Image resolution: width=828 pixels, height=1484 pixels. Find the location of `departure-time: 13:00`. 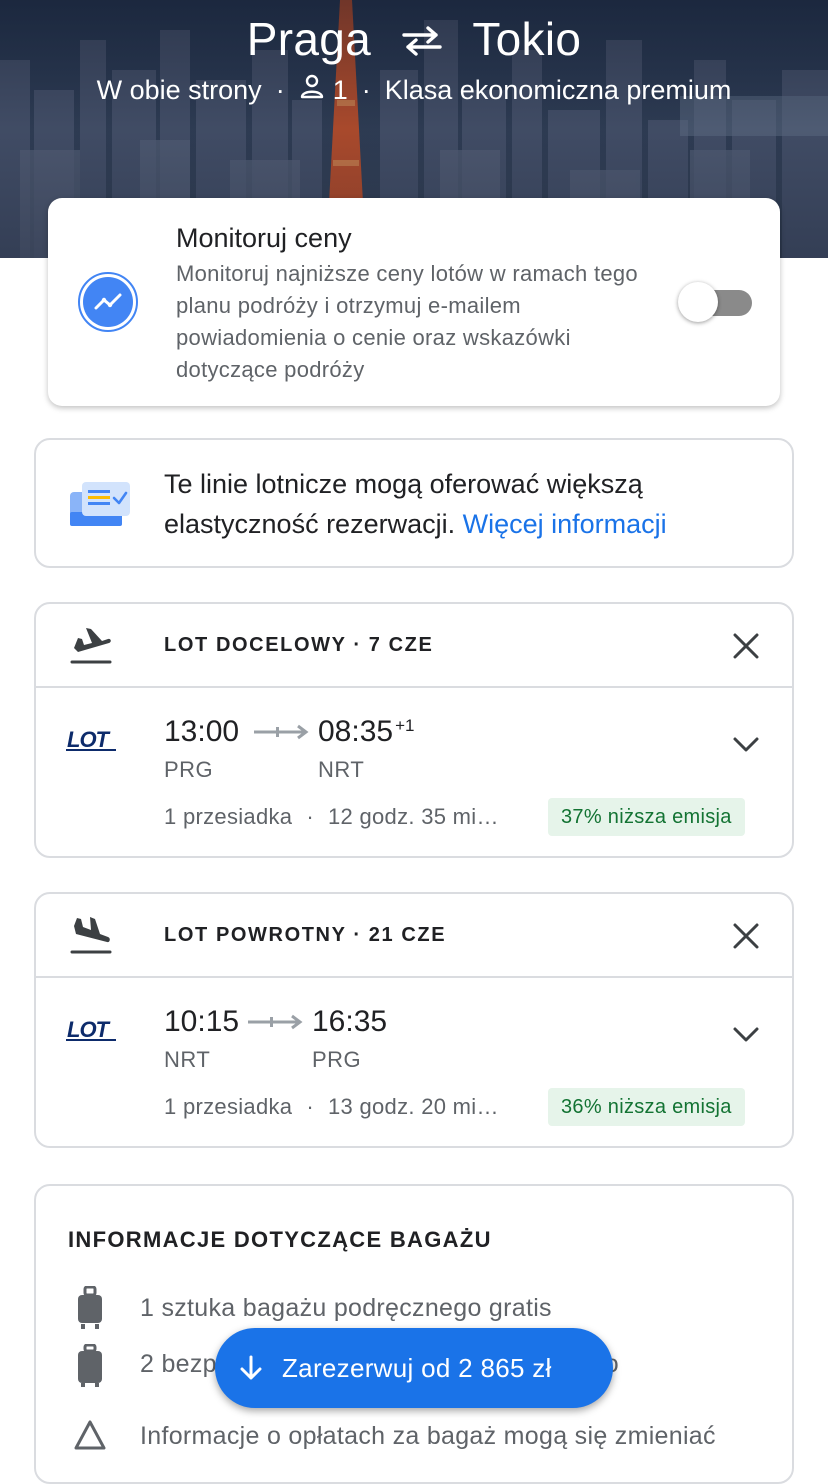

departure-time: 13:00 is located at coordinates (202, 731).